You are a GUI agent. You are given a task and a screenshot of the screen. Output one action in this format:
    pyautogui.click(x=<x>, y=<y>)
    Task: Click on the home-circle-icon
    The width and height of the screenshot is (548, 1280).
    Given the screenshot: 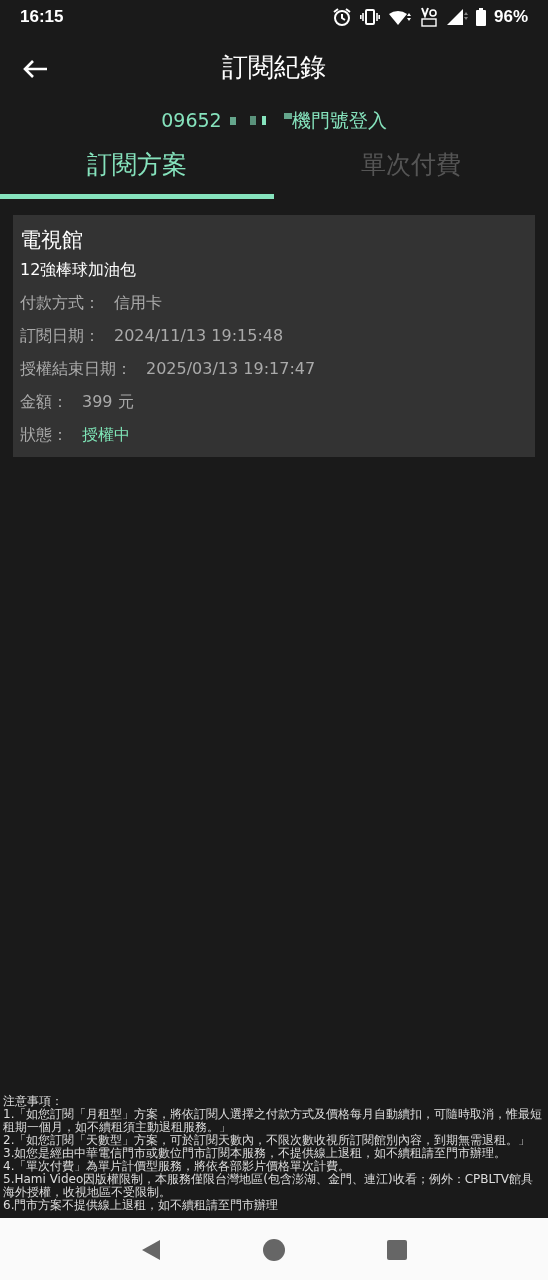 What is the action you would take?
    pyautogui.click(x=274, y=1249)
    